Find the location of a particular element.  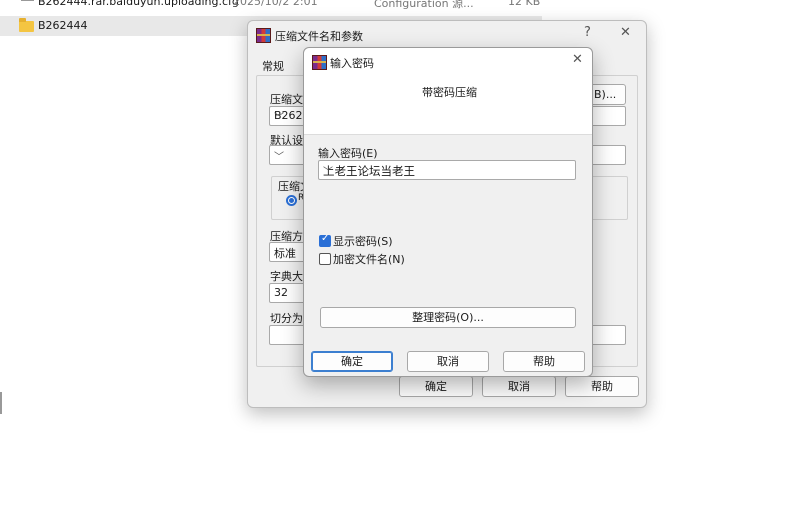

encrypt-names-checkbox is located at coordinates (325, 259).